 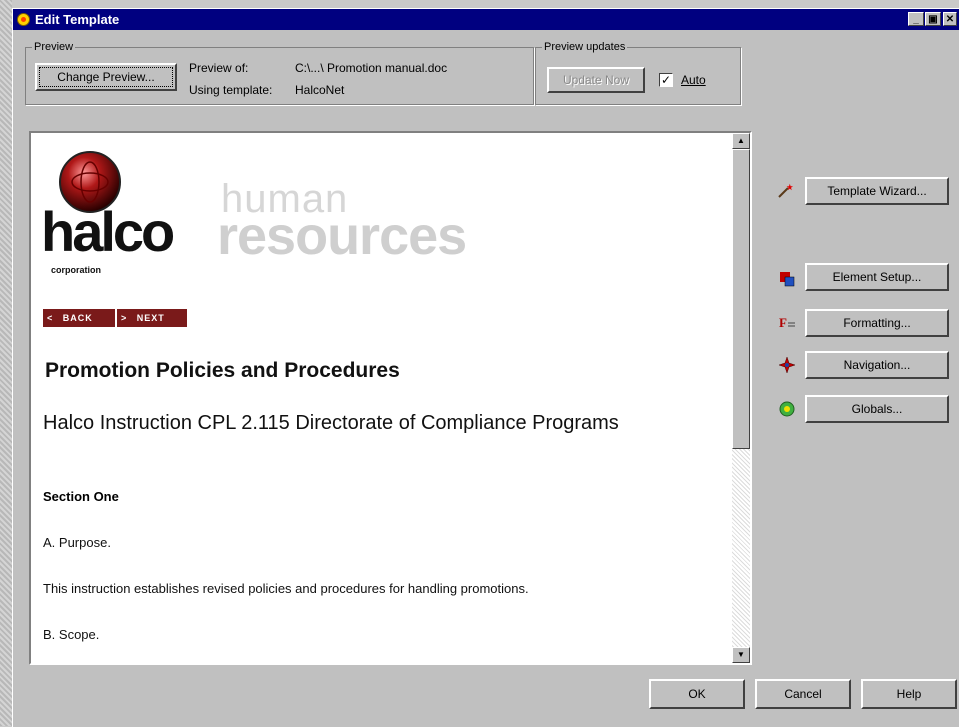 I want to click on using-template-value: HalcoNet, so click(x=320, y=90).